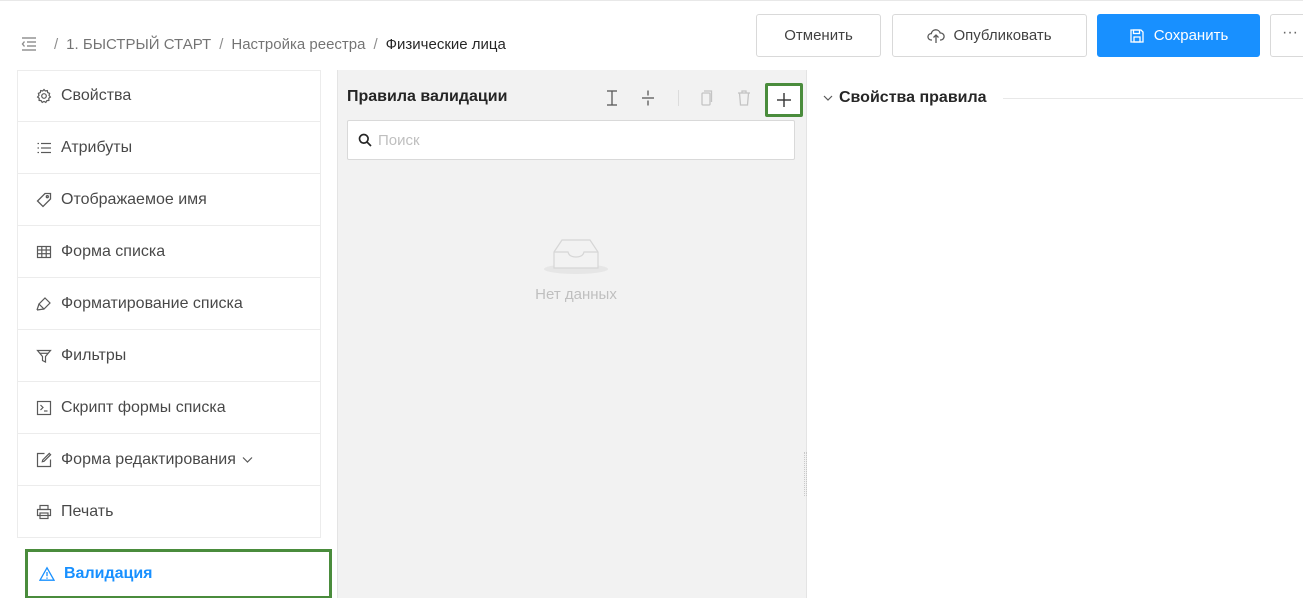 This screenshot has width=1303, height=598. What do you see at coordinates (805, 474) in the screenshot?
I see `panel-resize-handle` at bounding box center [805, 474].